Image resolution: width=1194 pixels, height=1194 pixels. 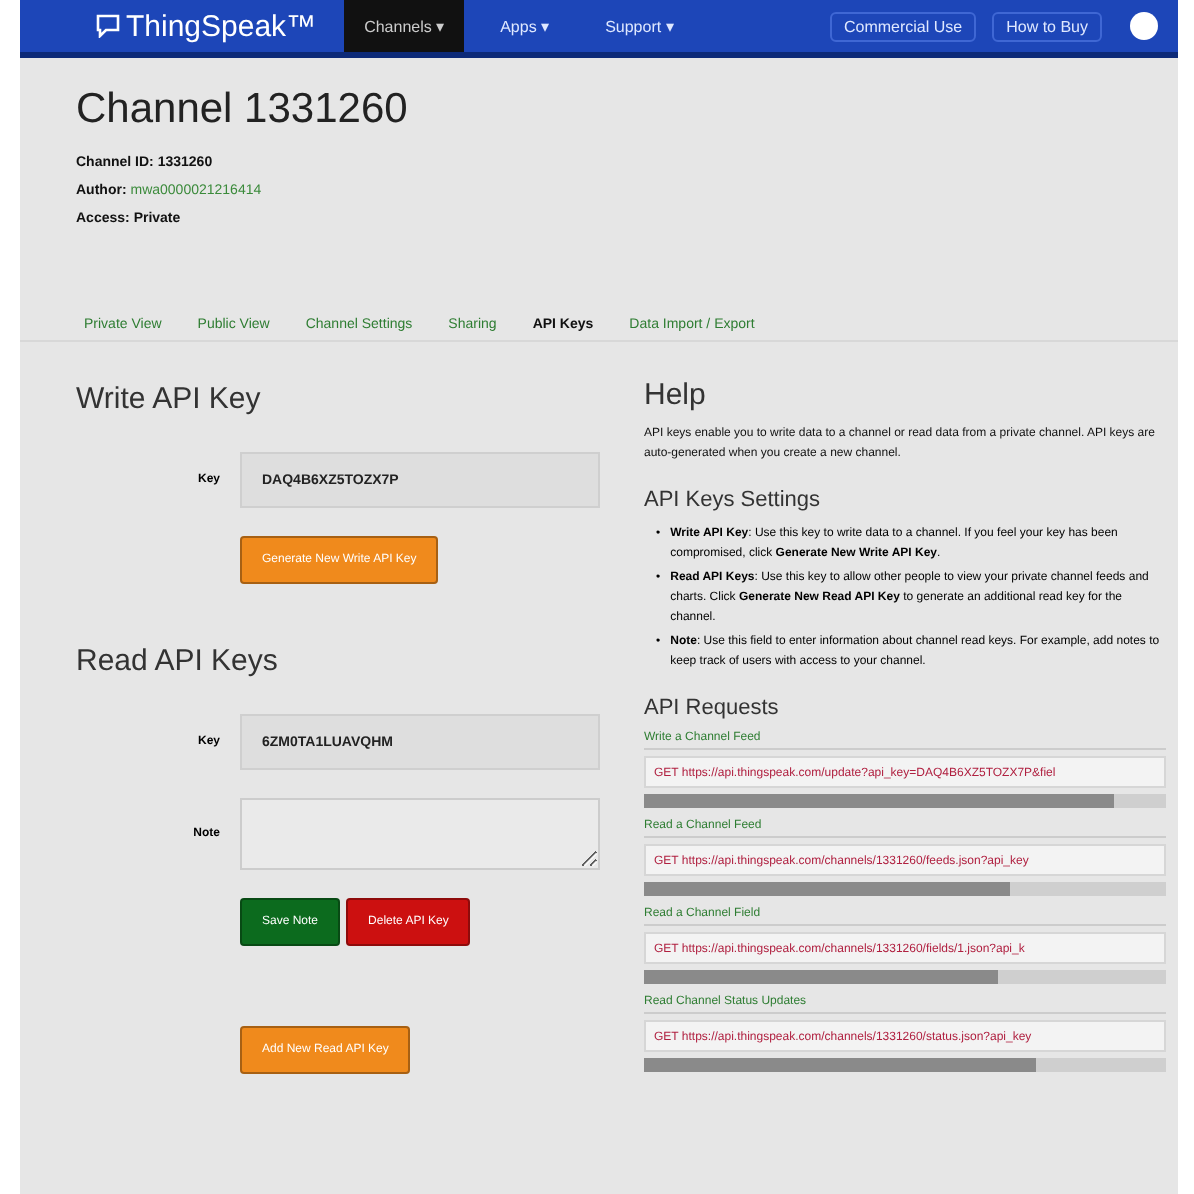 What do you see at coordinates (404, 26) in the screenshot?
I see `nav-menu: Channels ▾` at bounding box center [404, 26].